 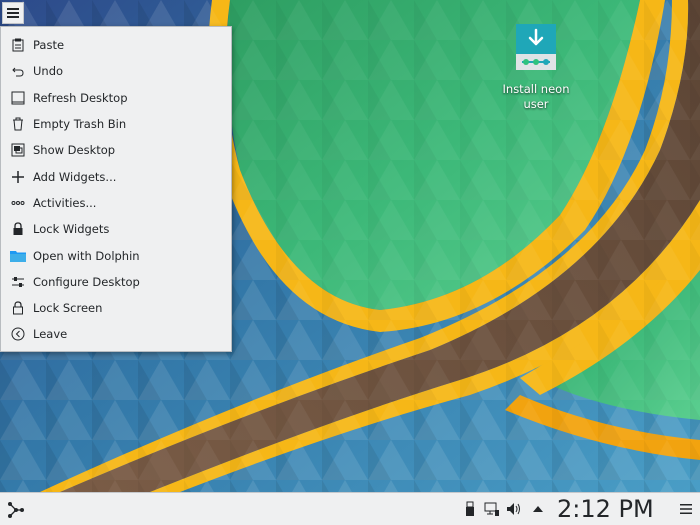 What do you see at coordinates (536, 96) in the screenshot?
I see `desktop-icon-label: Install neon user` at bounding box center [536, 96].